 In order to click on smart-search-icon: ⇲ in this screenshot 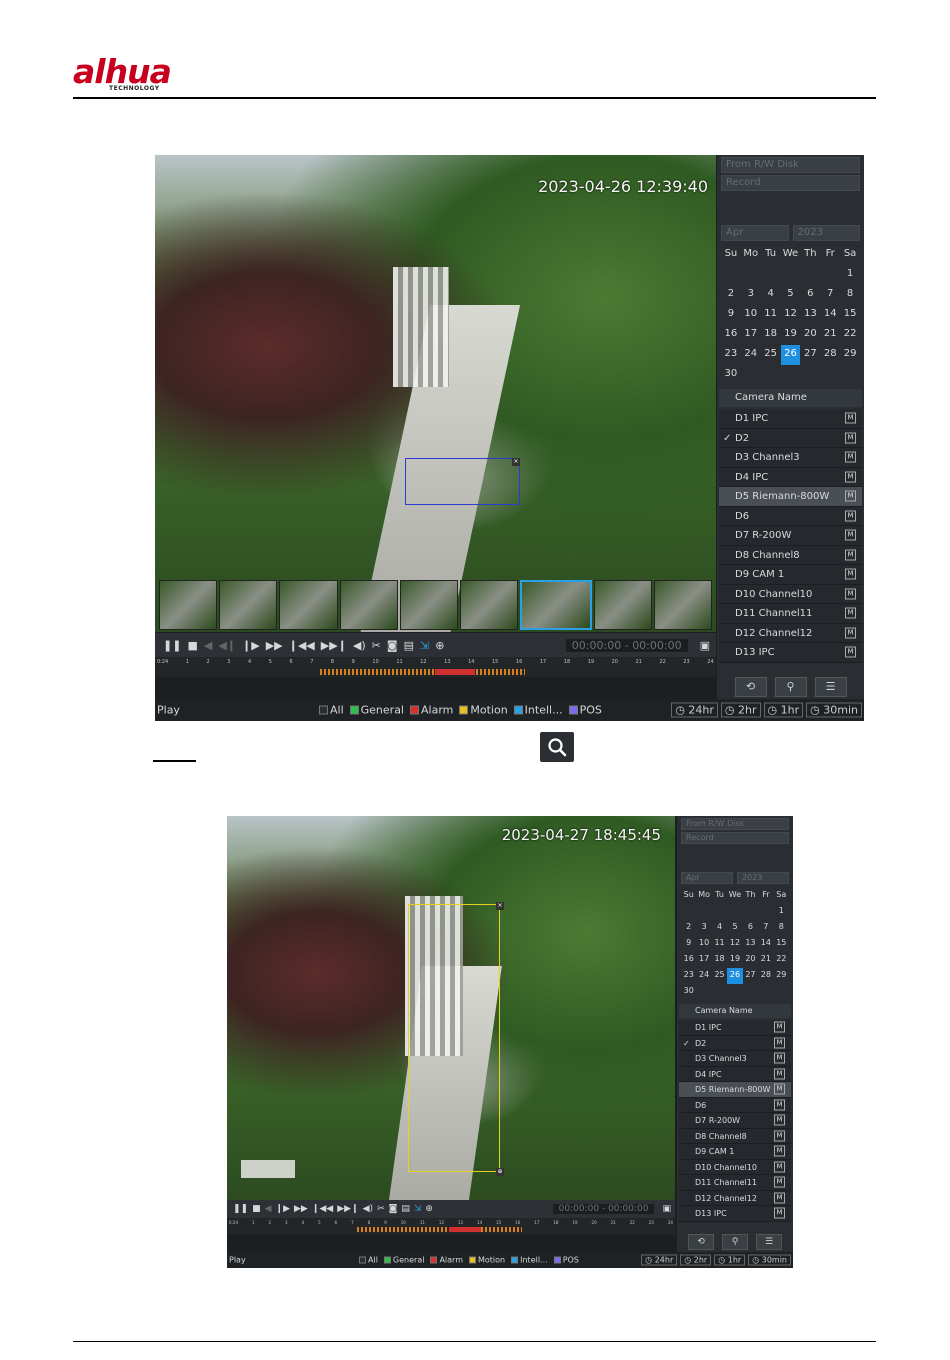, I will do `click(418, 1209)`.